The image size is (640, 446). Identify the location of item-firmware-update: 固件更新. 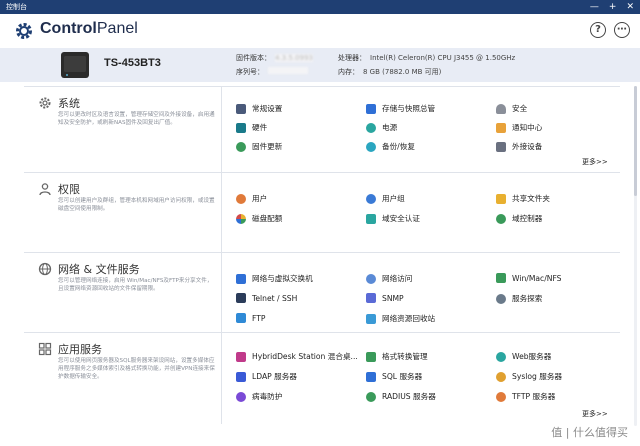
(259, 146).